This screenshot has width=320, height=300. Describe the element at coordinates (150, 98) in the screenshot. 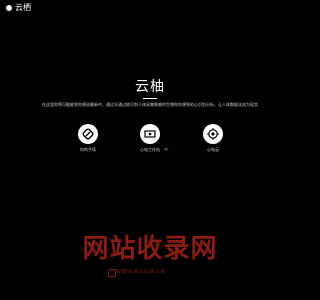

I see `title-underline` at that location.